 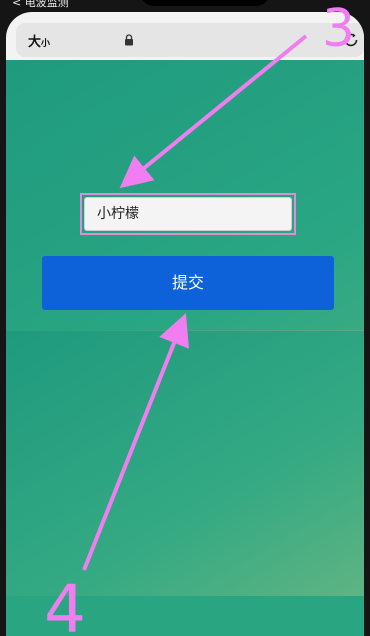 What do you see at coordinates (35, 42) in the screenshot?
I see `text-size-big: 大` at bounding box center [35, 42].